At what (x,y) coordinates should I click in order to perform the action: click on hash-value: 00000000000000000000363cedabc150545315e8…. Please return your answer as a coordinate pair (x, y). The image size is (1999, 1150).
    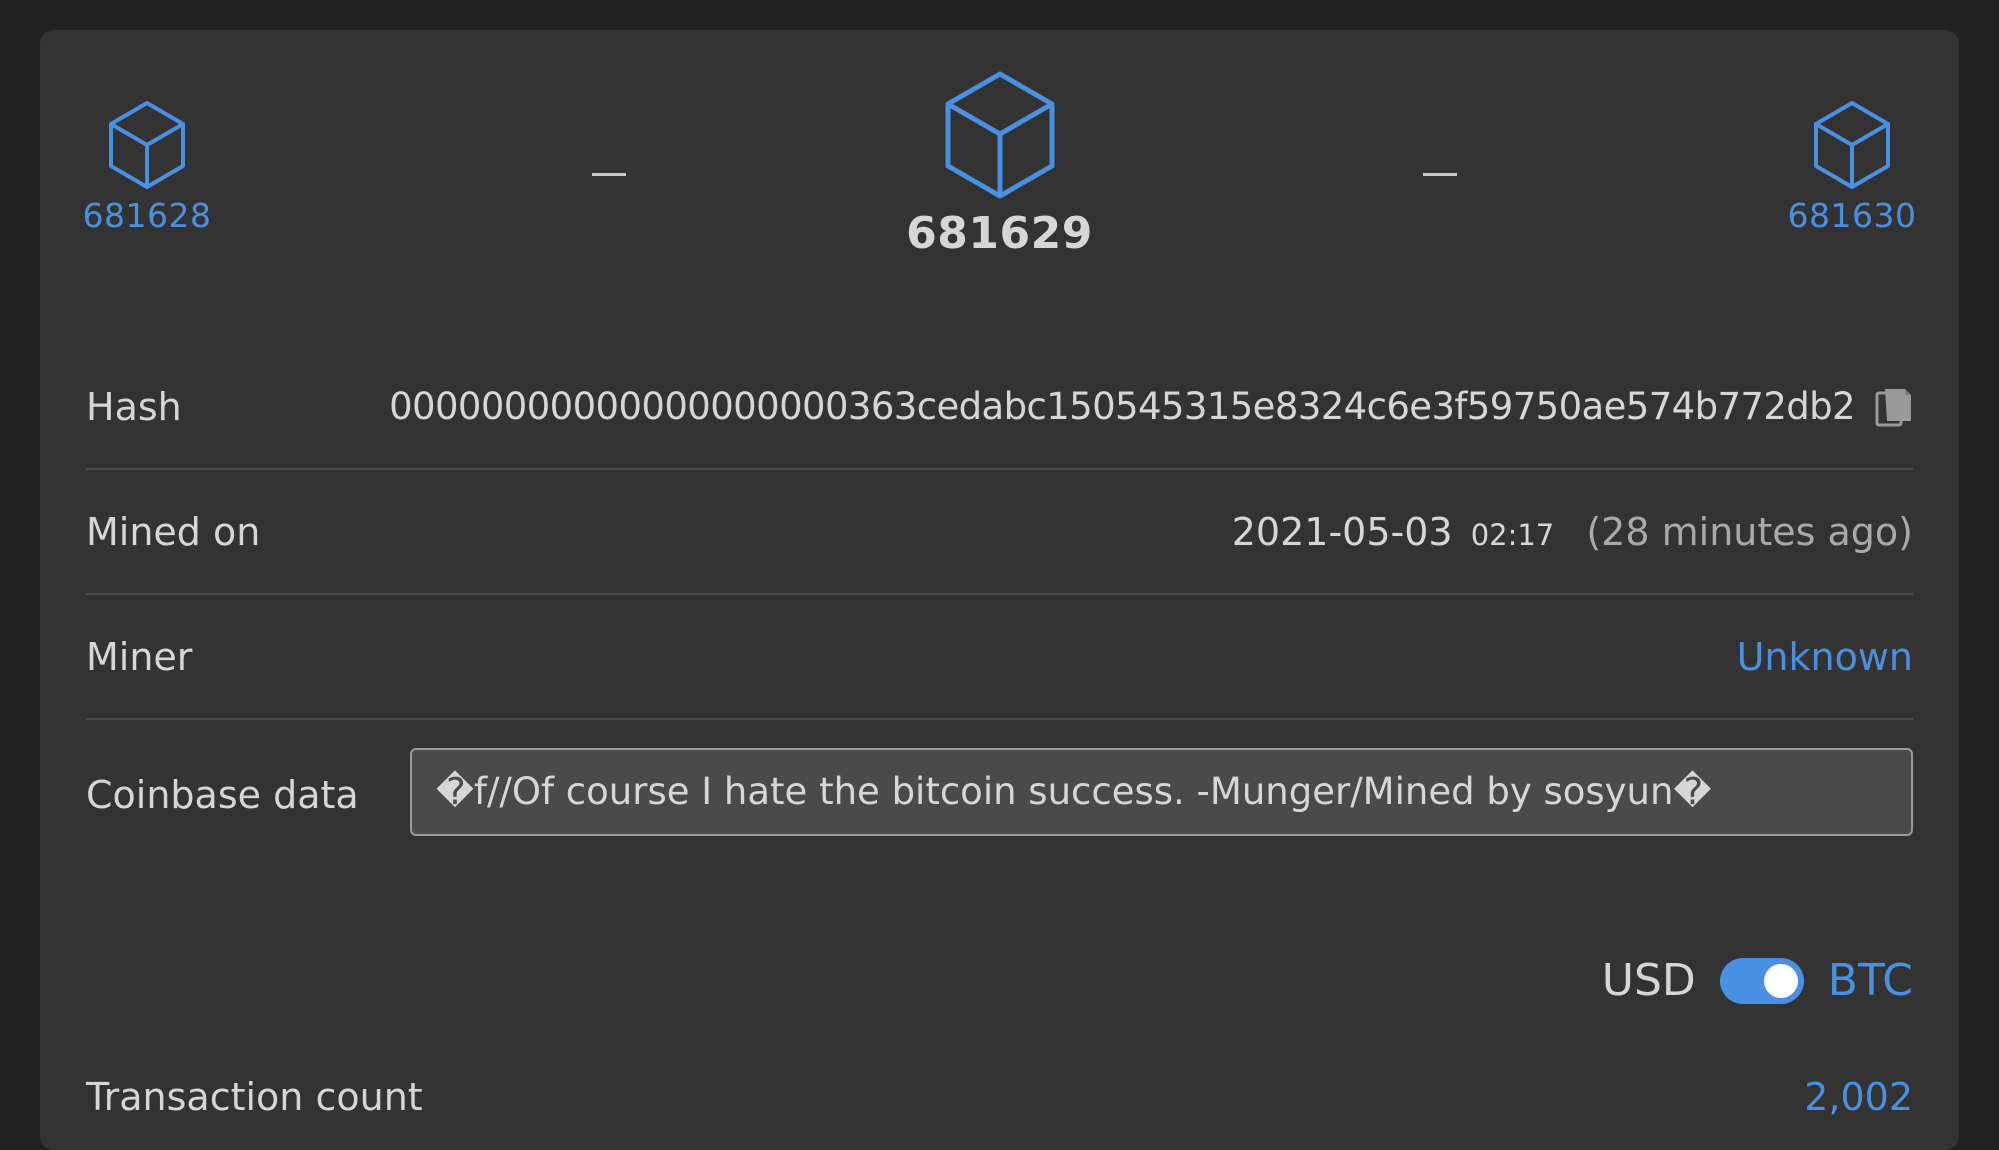
    Looking at the image, I should click on (1122, 406).